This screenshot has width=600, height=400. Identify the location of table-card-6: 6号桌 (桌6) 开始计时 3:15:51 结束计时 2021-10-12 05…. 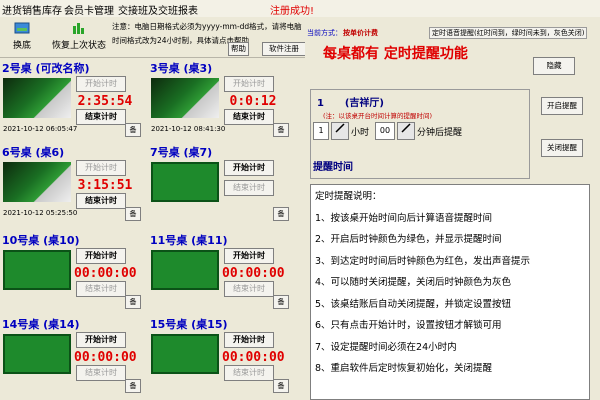
(71, 182).